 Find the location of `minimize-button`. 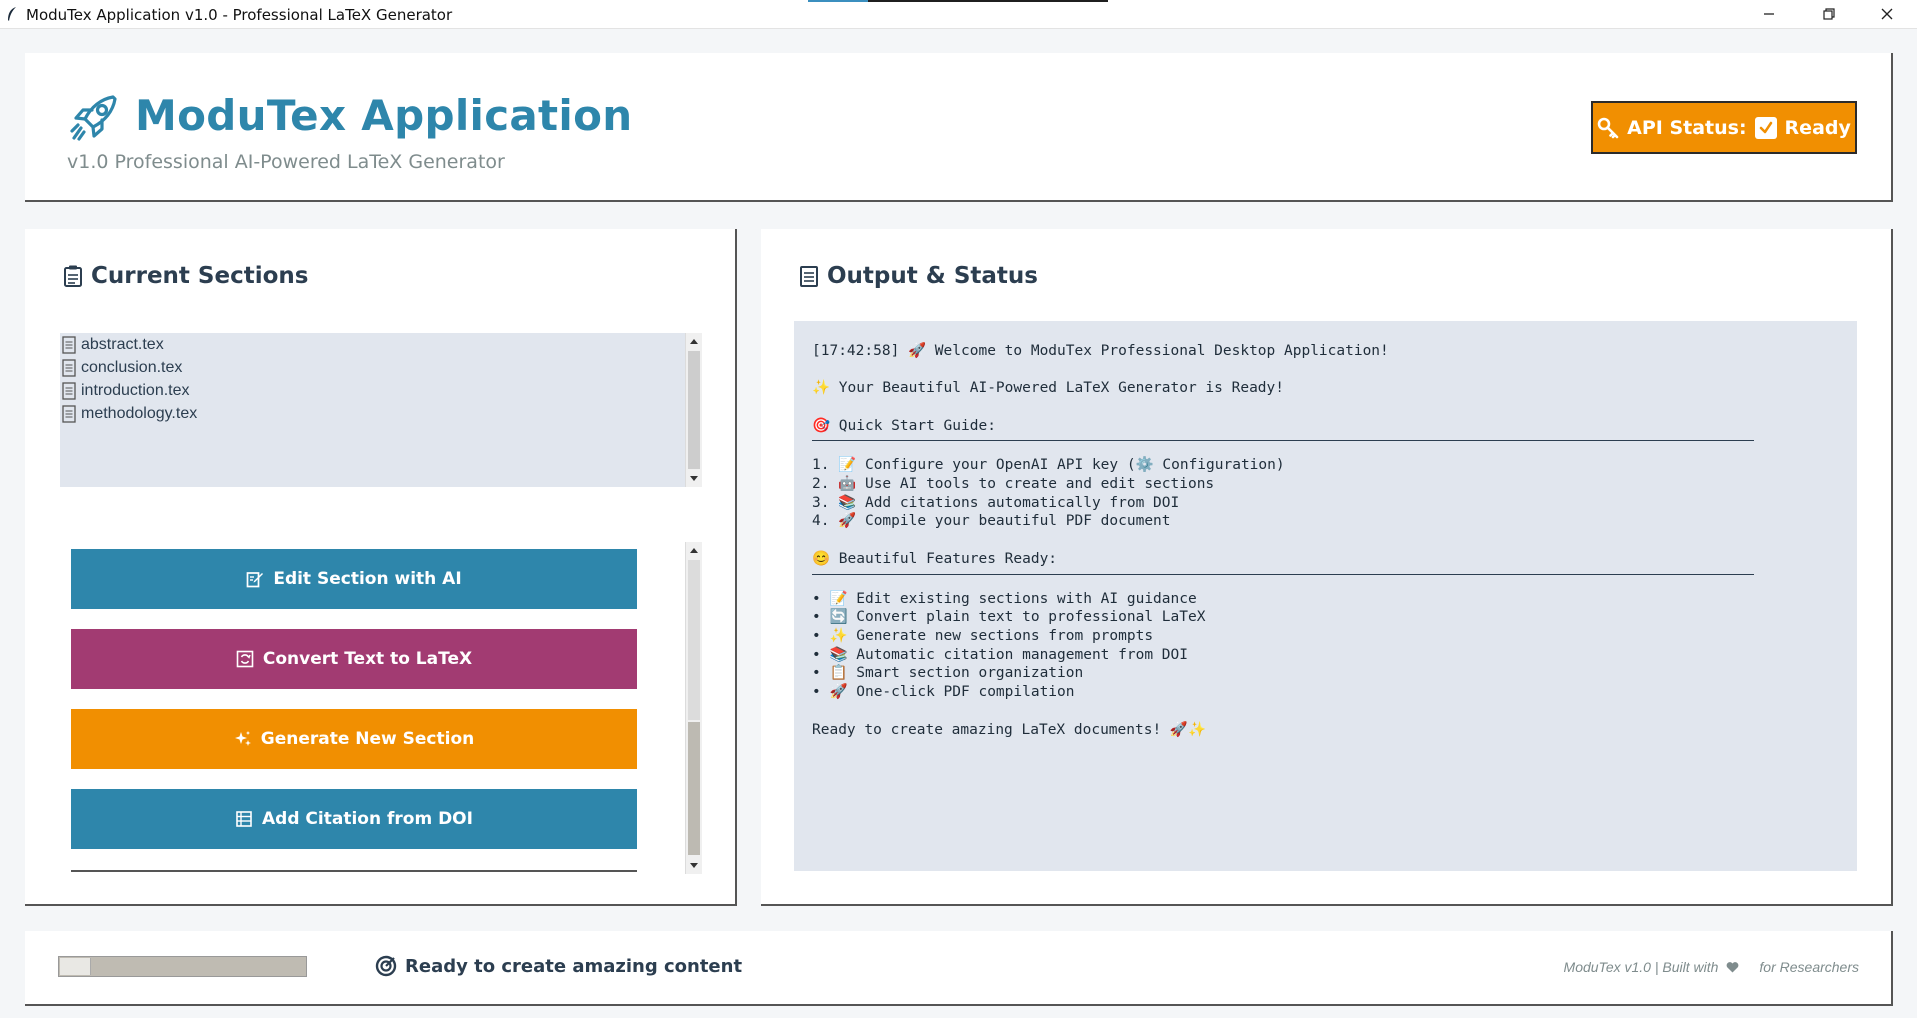

minimize-button is located at coordinates (1769, 14).